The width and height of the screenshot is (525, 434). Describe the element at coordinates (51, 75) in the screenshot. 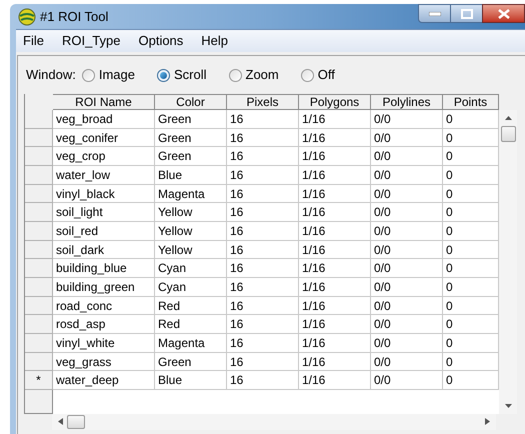

I see `window-label: Window:` at that location.